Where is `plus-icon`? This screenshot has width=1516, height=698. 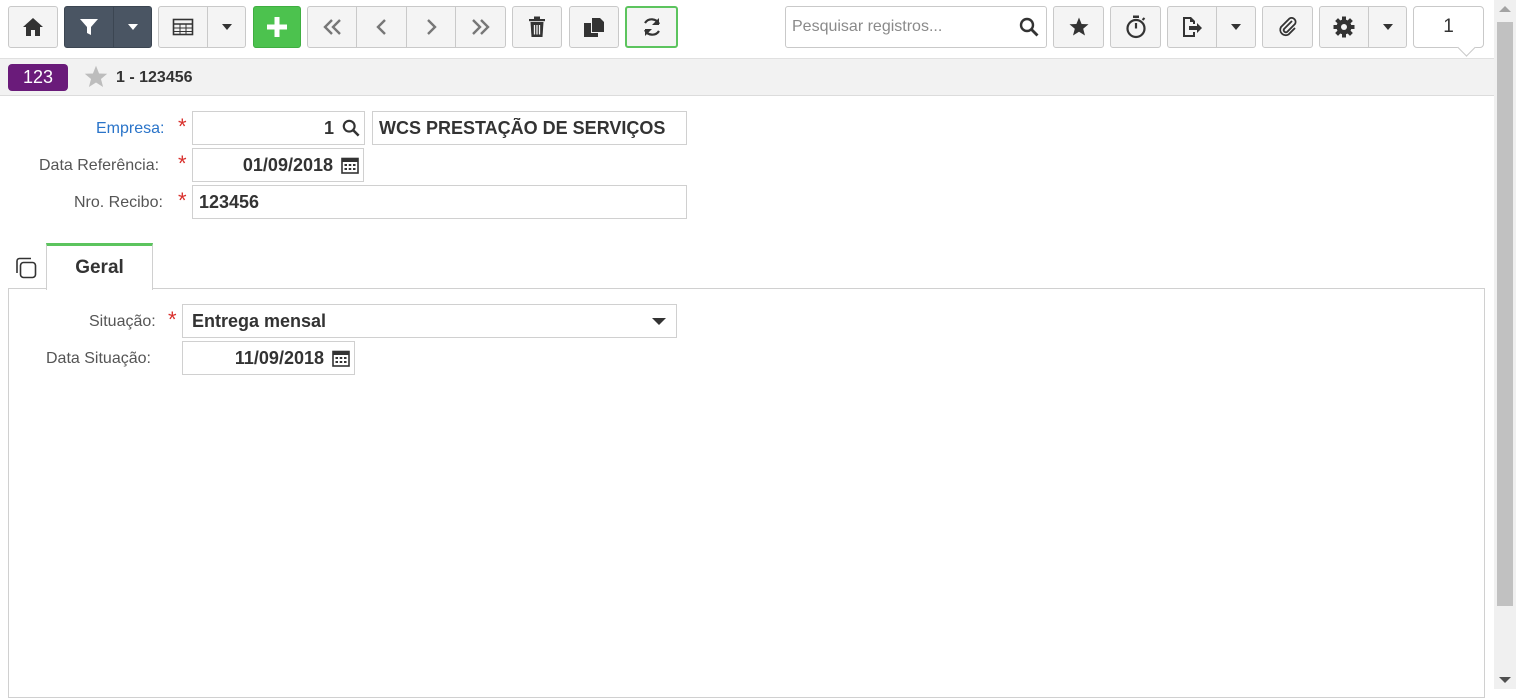 plus-icon is located at coordinates (277, 27).